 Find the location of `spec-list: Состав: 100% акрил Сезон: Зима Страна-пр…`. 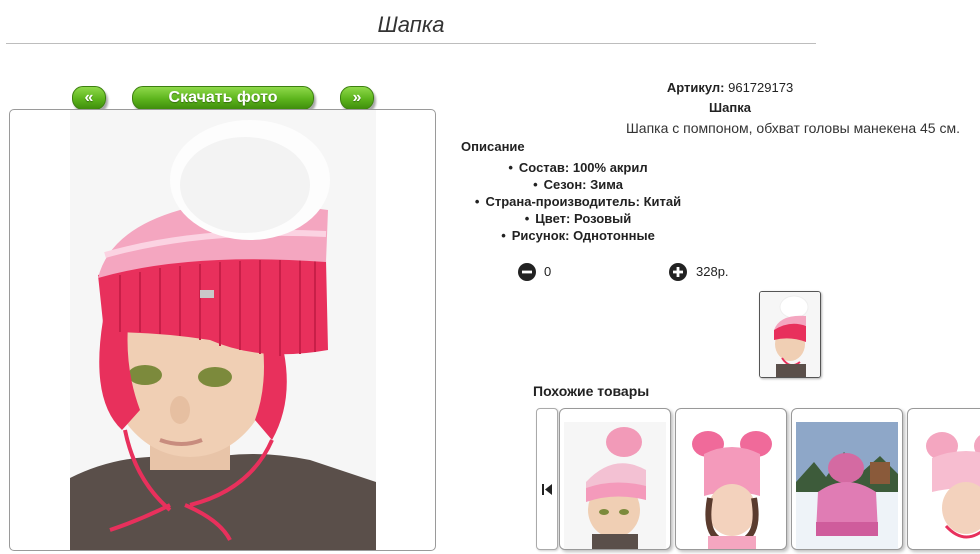

spec-list: Состав: 100% акрил Сезон: Зима Страна-пр… is located at coordinates (578, 201).